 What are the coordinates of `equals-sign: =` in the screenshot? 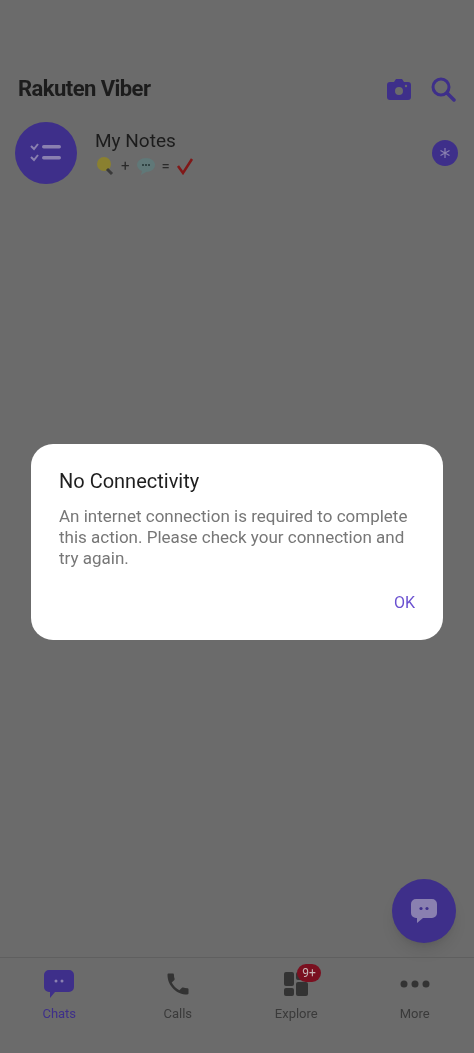 It's located at (165, 166).